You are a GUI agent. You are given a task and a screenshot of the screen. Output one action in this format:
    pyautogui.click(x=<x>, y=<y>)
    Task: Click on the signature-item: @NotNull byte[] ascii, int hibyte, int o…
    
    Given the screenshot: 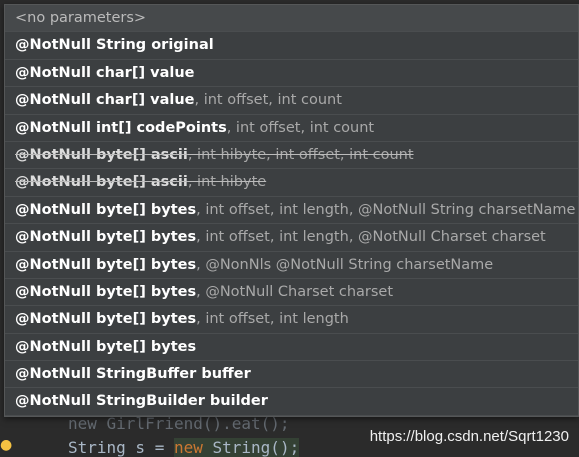 What is the action you would take?
    pyautogui.click(x=291, y=156)
    